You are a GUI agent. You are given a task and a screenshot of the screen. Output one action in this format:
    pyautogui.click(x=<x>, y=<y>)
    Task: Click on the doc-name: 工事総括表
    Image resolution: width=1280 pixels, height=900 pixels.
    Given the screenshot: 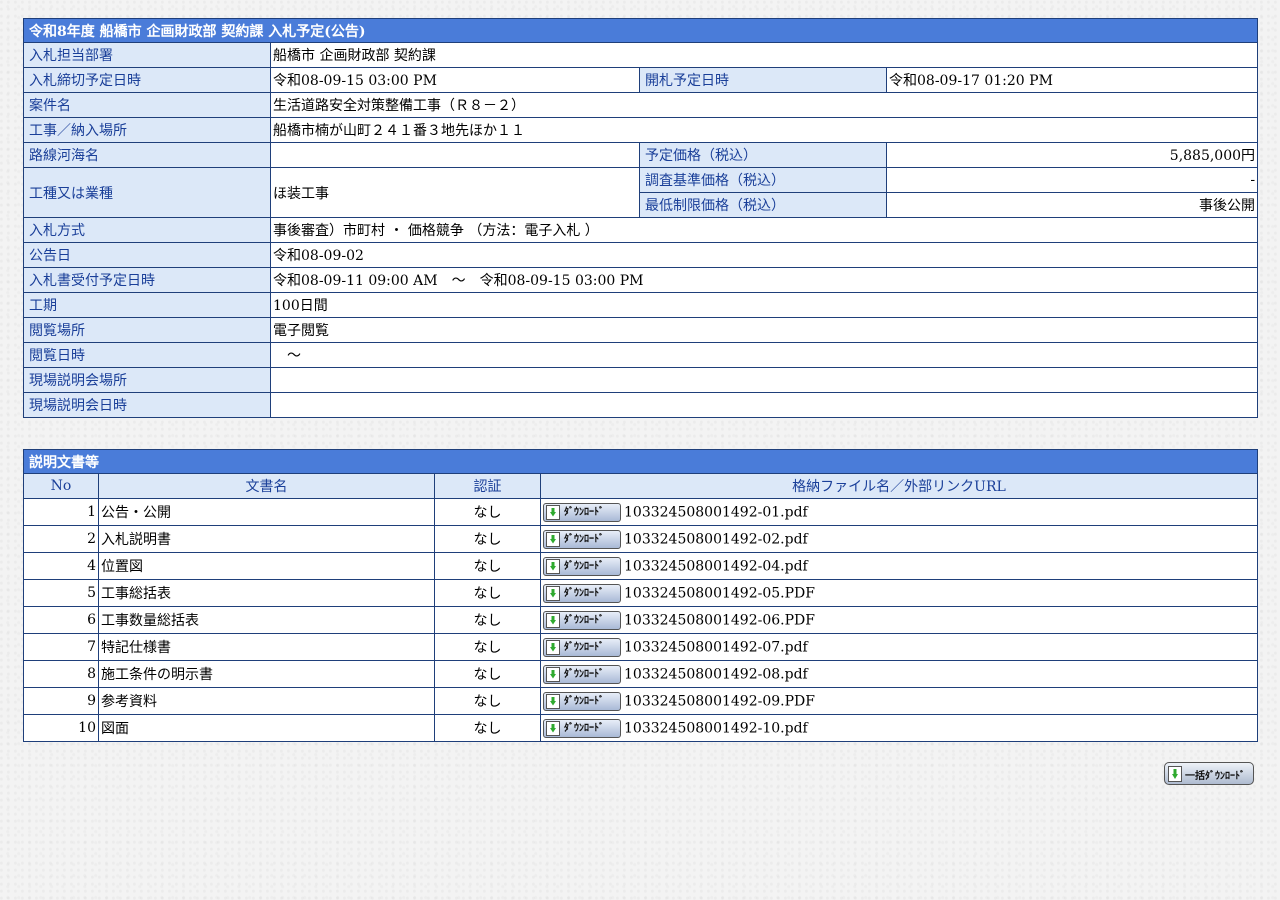 What is the action you would take?
    pyautogui.click(x=266, y=593)
    